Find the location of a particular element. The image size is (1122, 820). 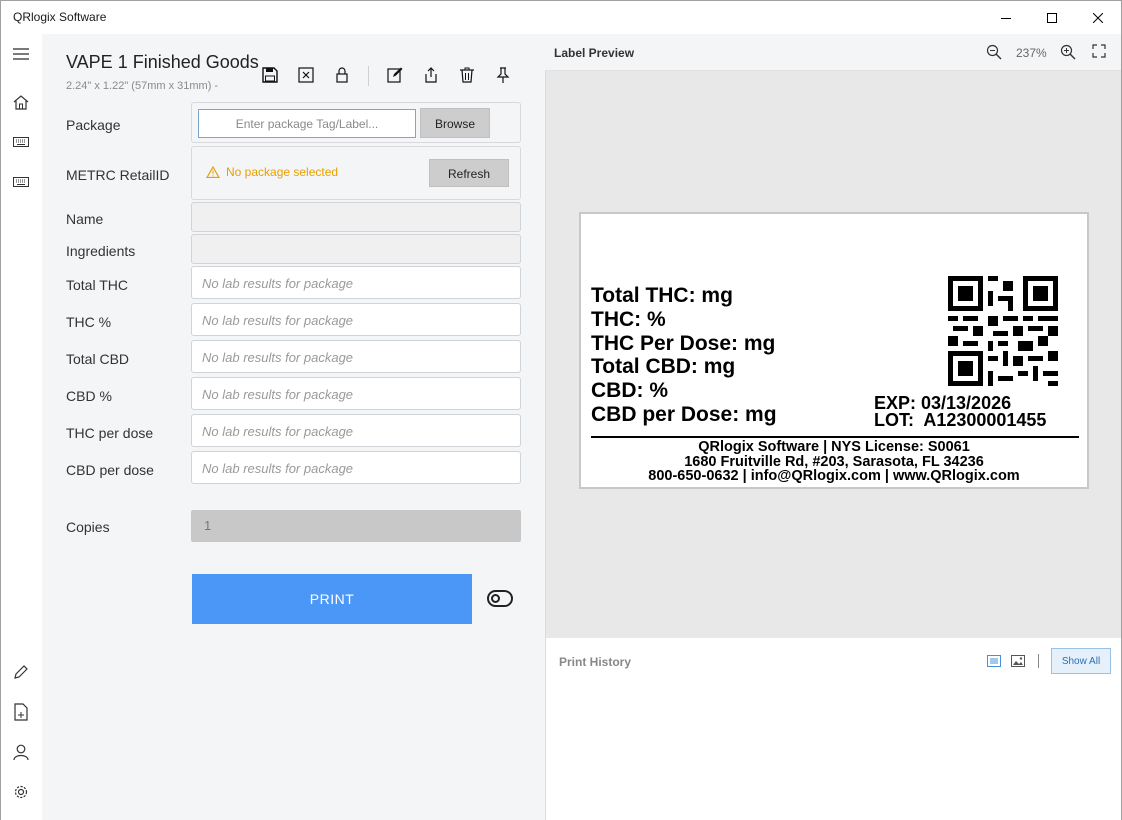

nav-edit is located at coordinates (21, 672).